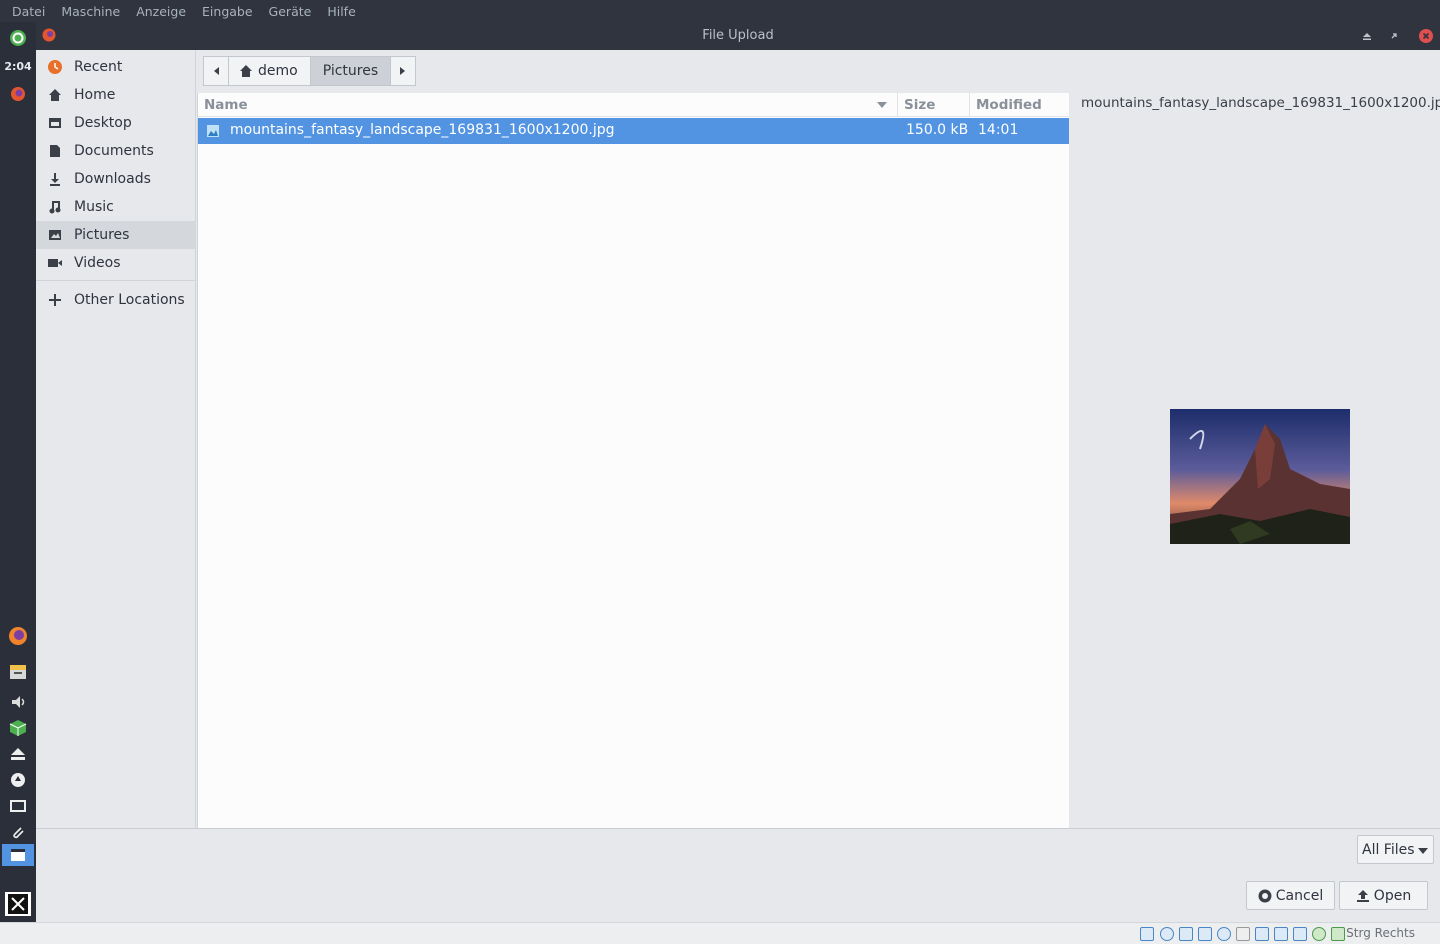  I want to click on open-button: Open, so click(1383, 895).